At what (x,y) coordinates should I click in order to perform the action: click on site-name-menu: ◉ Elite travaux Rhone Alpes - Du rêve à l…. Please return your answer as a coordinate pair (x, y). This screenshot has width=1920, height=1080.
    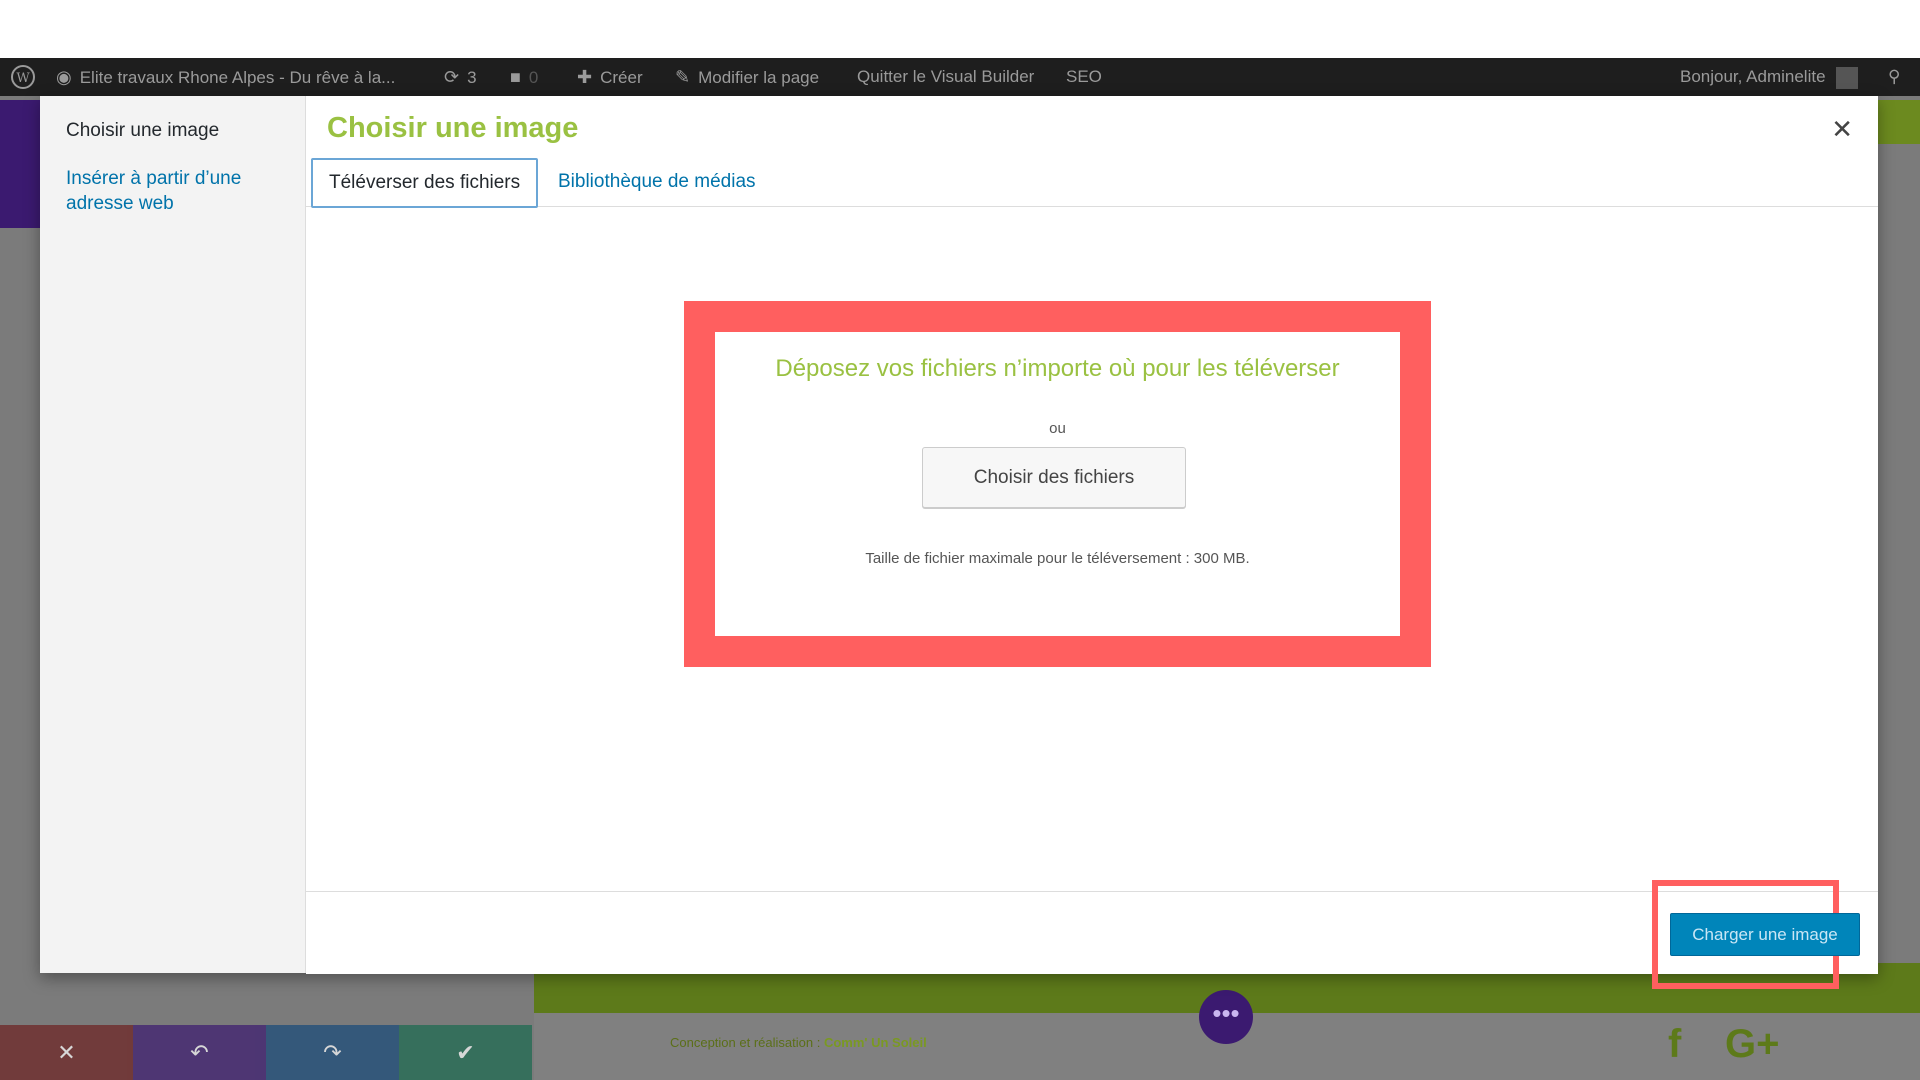
    Looking at the image, I should click on (225, 77).